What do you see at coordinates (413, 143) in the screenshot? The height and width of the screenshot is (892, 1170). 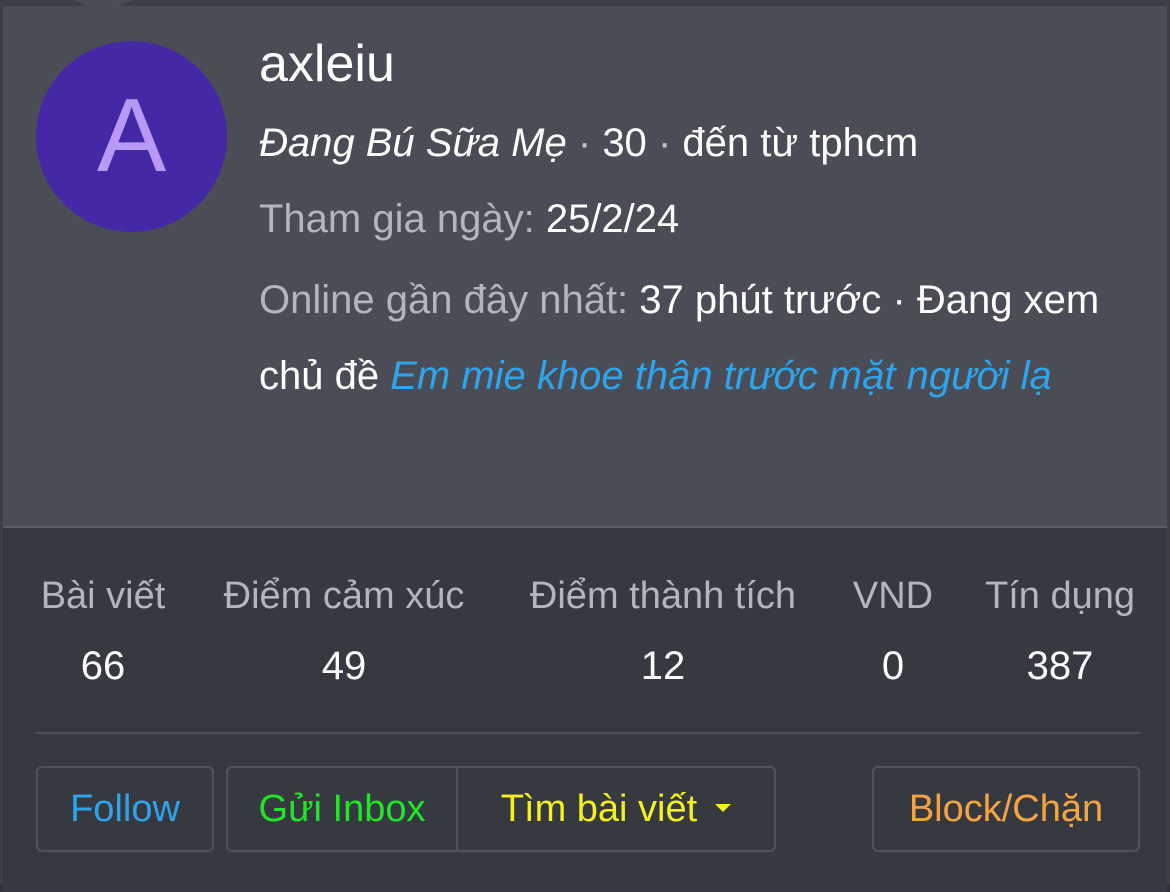 I see `user-title: Đang Bú Sữa Mẹ` at bounding box center [413, 143].